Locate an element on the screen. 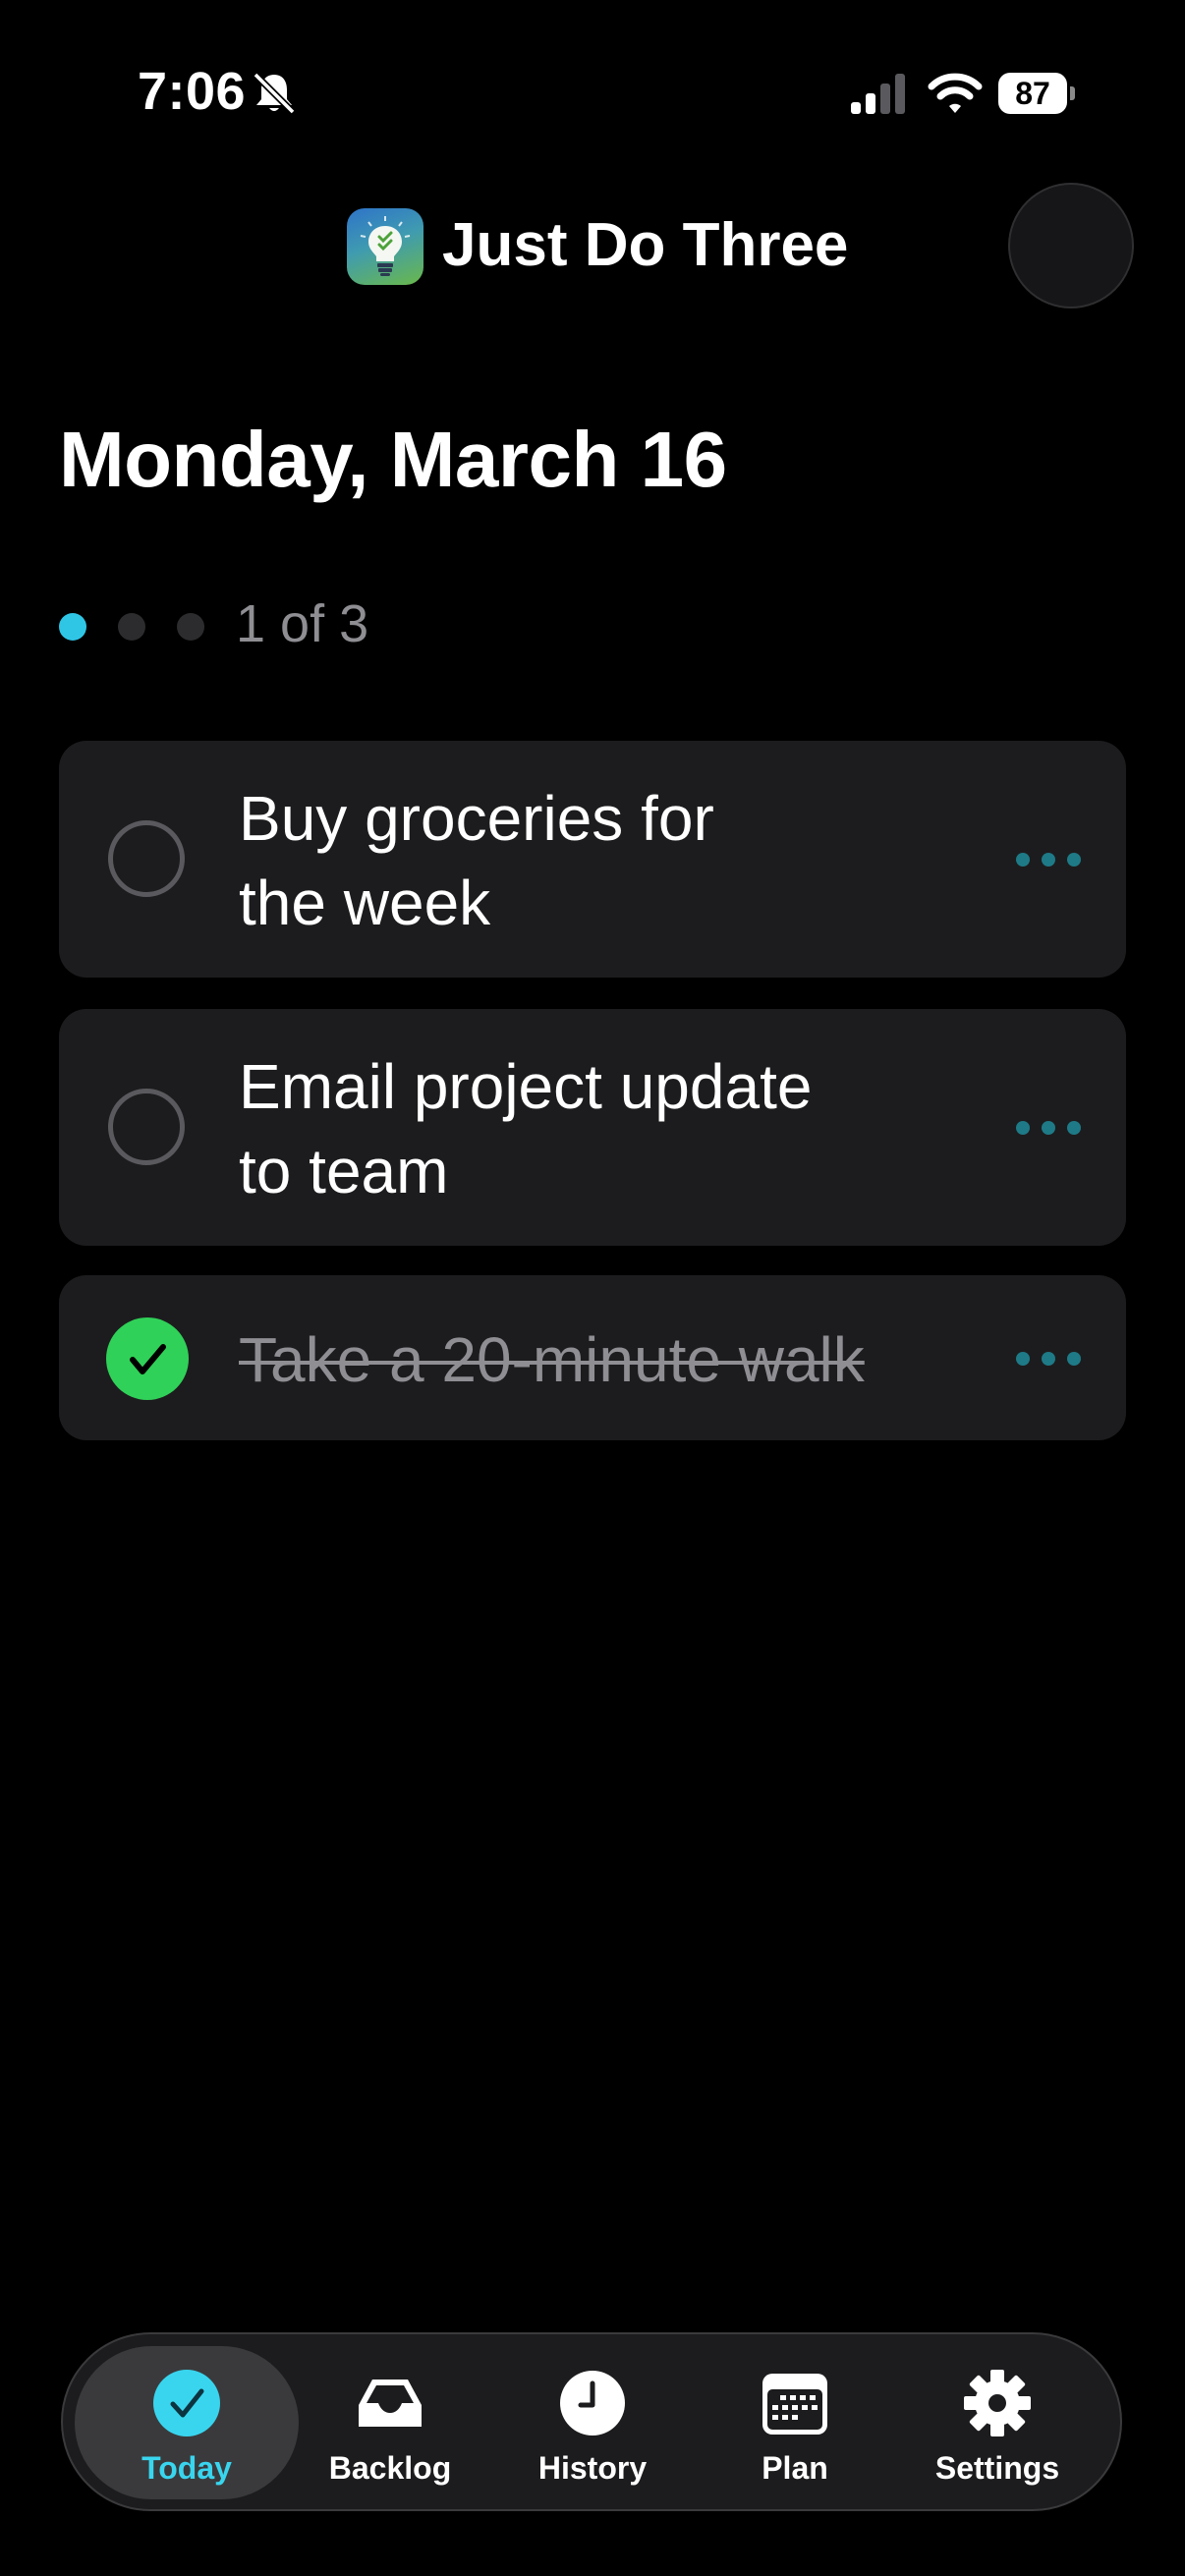 The image size is (1185, 2576). wifi-icon is located at coordinates (956, 93).